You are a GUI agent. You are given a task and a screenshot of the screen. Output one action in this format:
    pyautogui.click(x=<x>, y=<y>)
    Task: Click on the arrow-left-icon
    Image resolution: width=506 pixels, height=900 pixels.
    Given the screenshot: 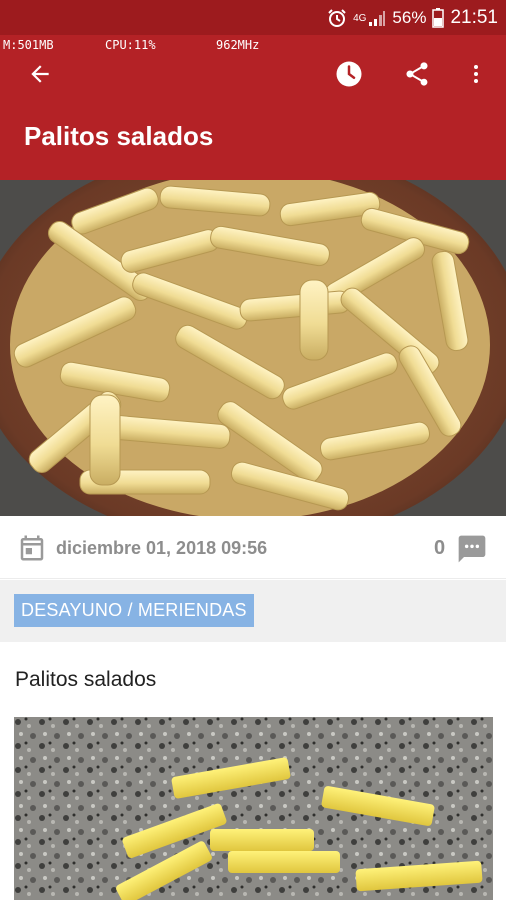 What is the action you would take?
    pyautogui.click(x=40, y=74)
    